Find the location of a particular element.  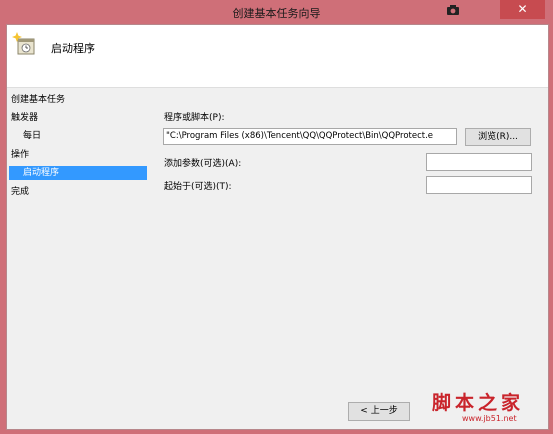

site-watermark-url: www.jb51.net is located at coordinates (489, 418).